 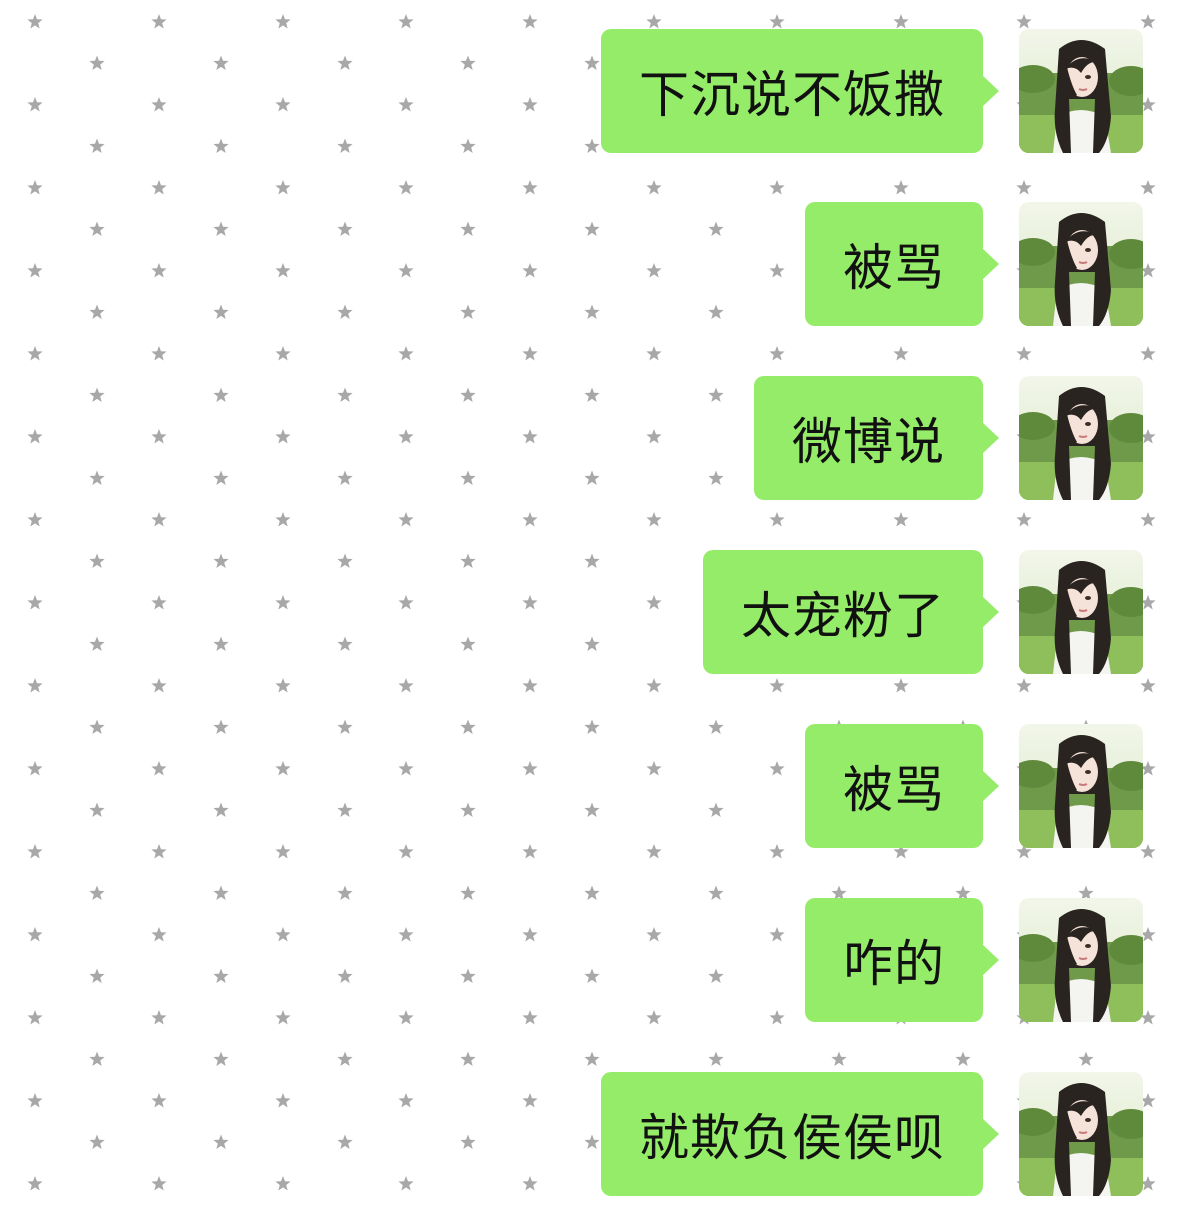 I want to click on message-row: 就欺负侯侯呗, so click(x=872, y=1134).